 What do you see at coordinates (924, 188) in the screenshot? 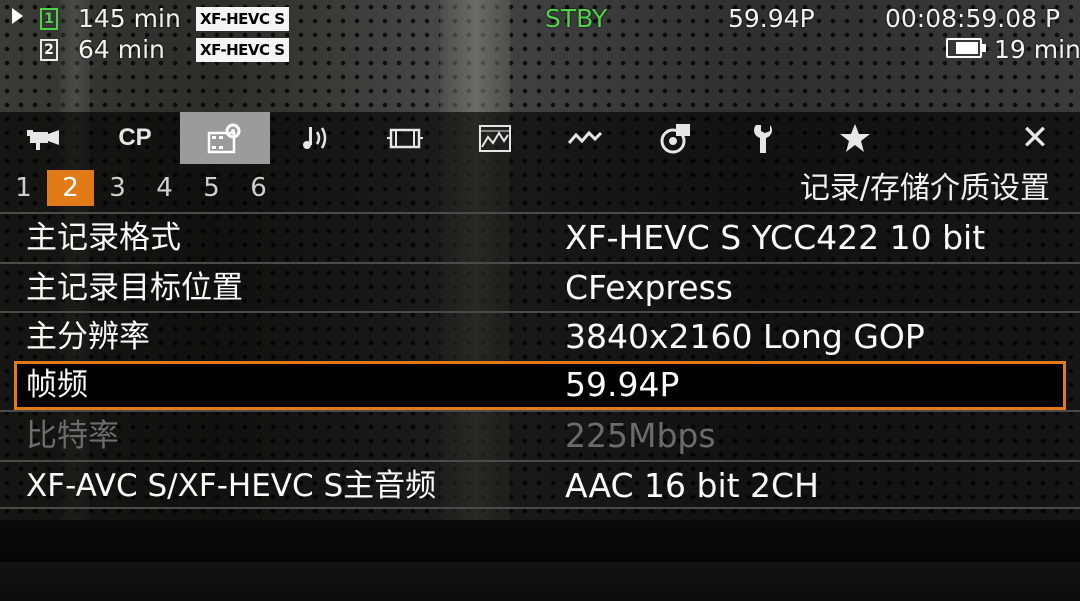
I see `page-title: 记录/存储介质设置` at bounding box center [924, 188].